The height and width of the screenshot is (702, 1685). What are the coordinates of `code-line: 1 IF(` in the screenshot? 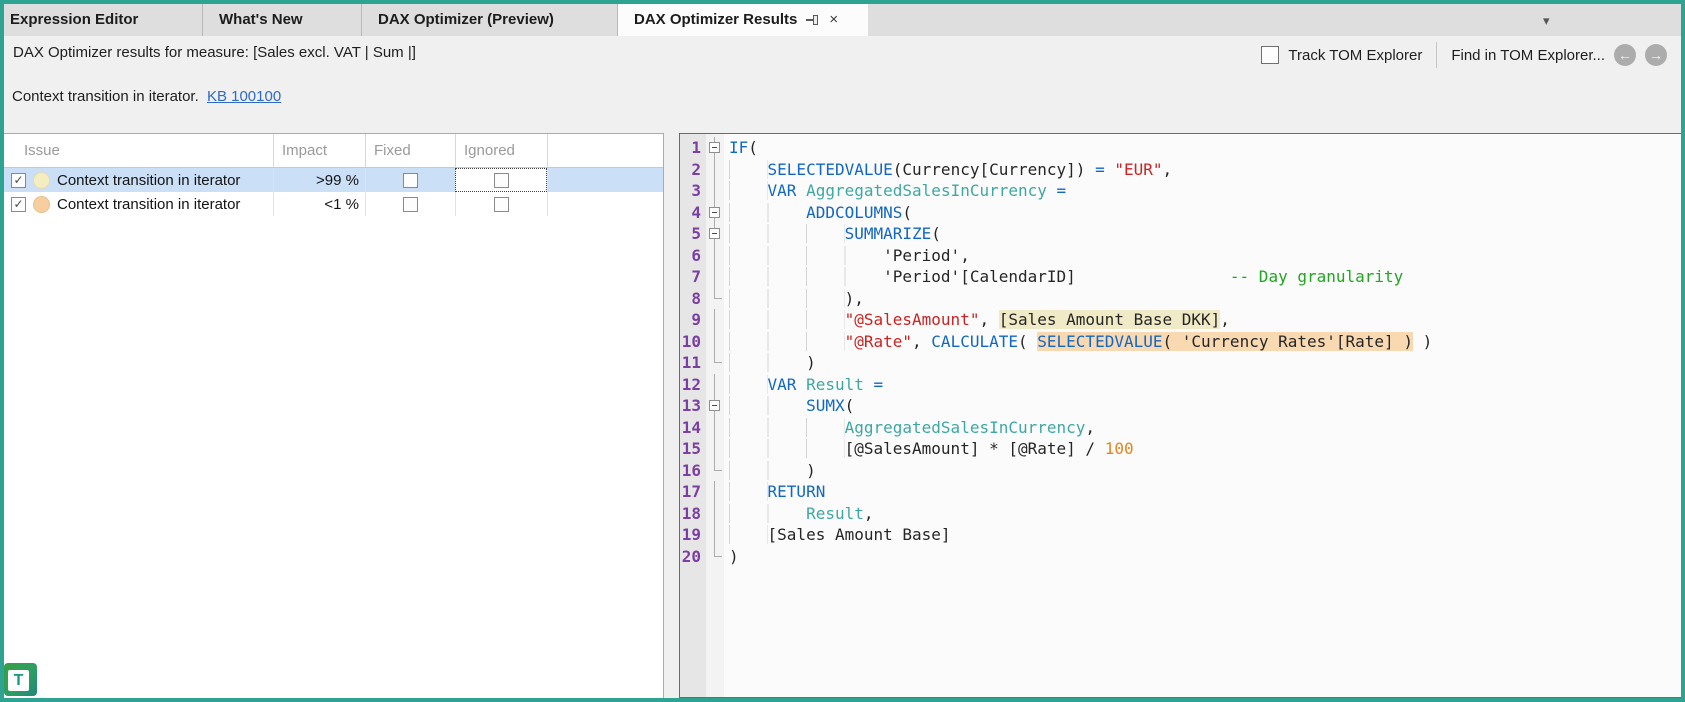 It's located at (1180, 148).